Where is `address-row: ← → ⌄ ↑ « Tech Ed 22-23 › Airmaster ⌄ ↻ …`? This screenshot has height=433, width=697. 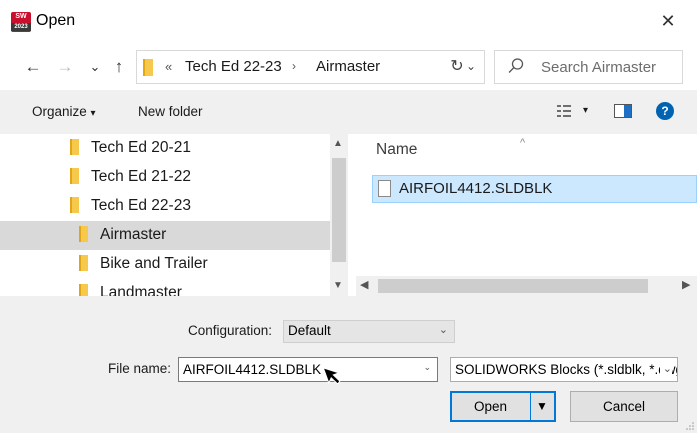
address-row: ← → ⌄ ↑ « Tech Ed 22-23 › Airmaster ⌄ ↻ … is located at coordinates (348, 67).